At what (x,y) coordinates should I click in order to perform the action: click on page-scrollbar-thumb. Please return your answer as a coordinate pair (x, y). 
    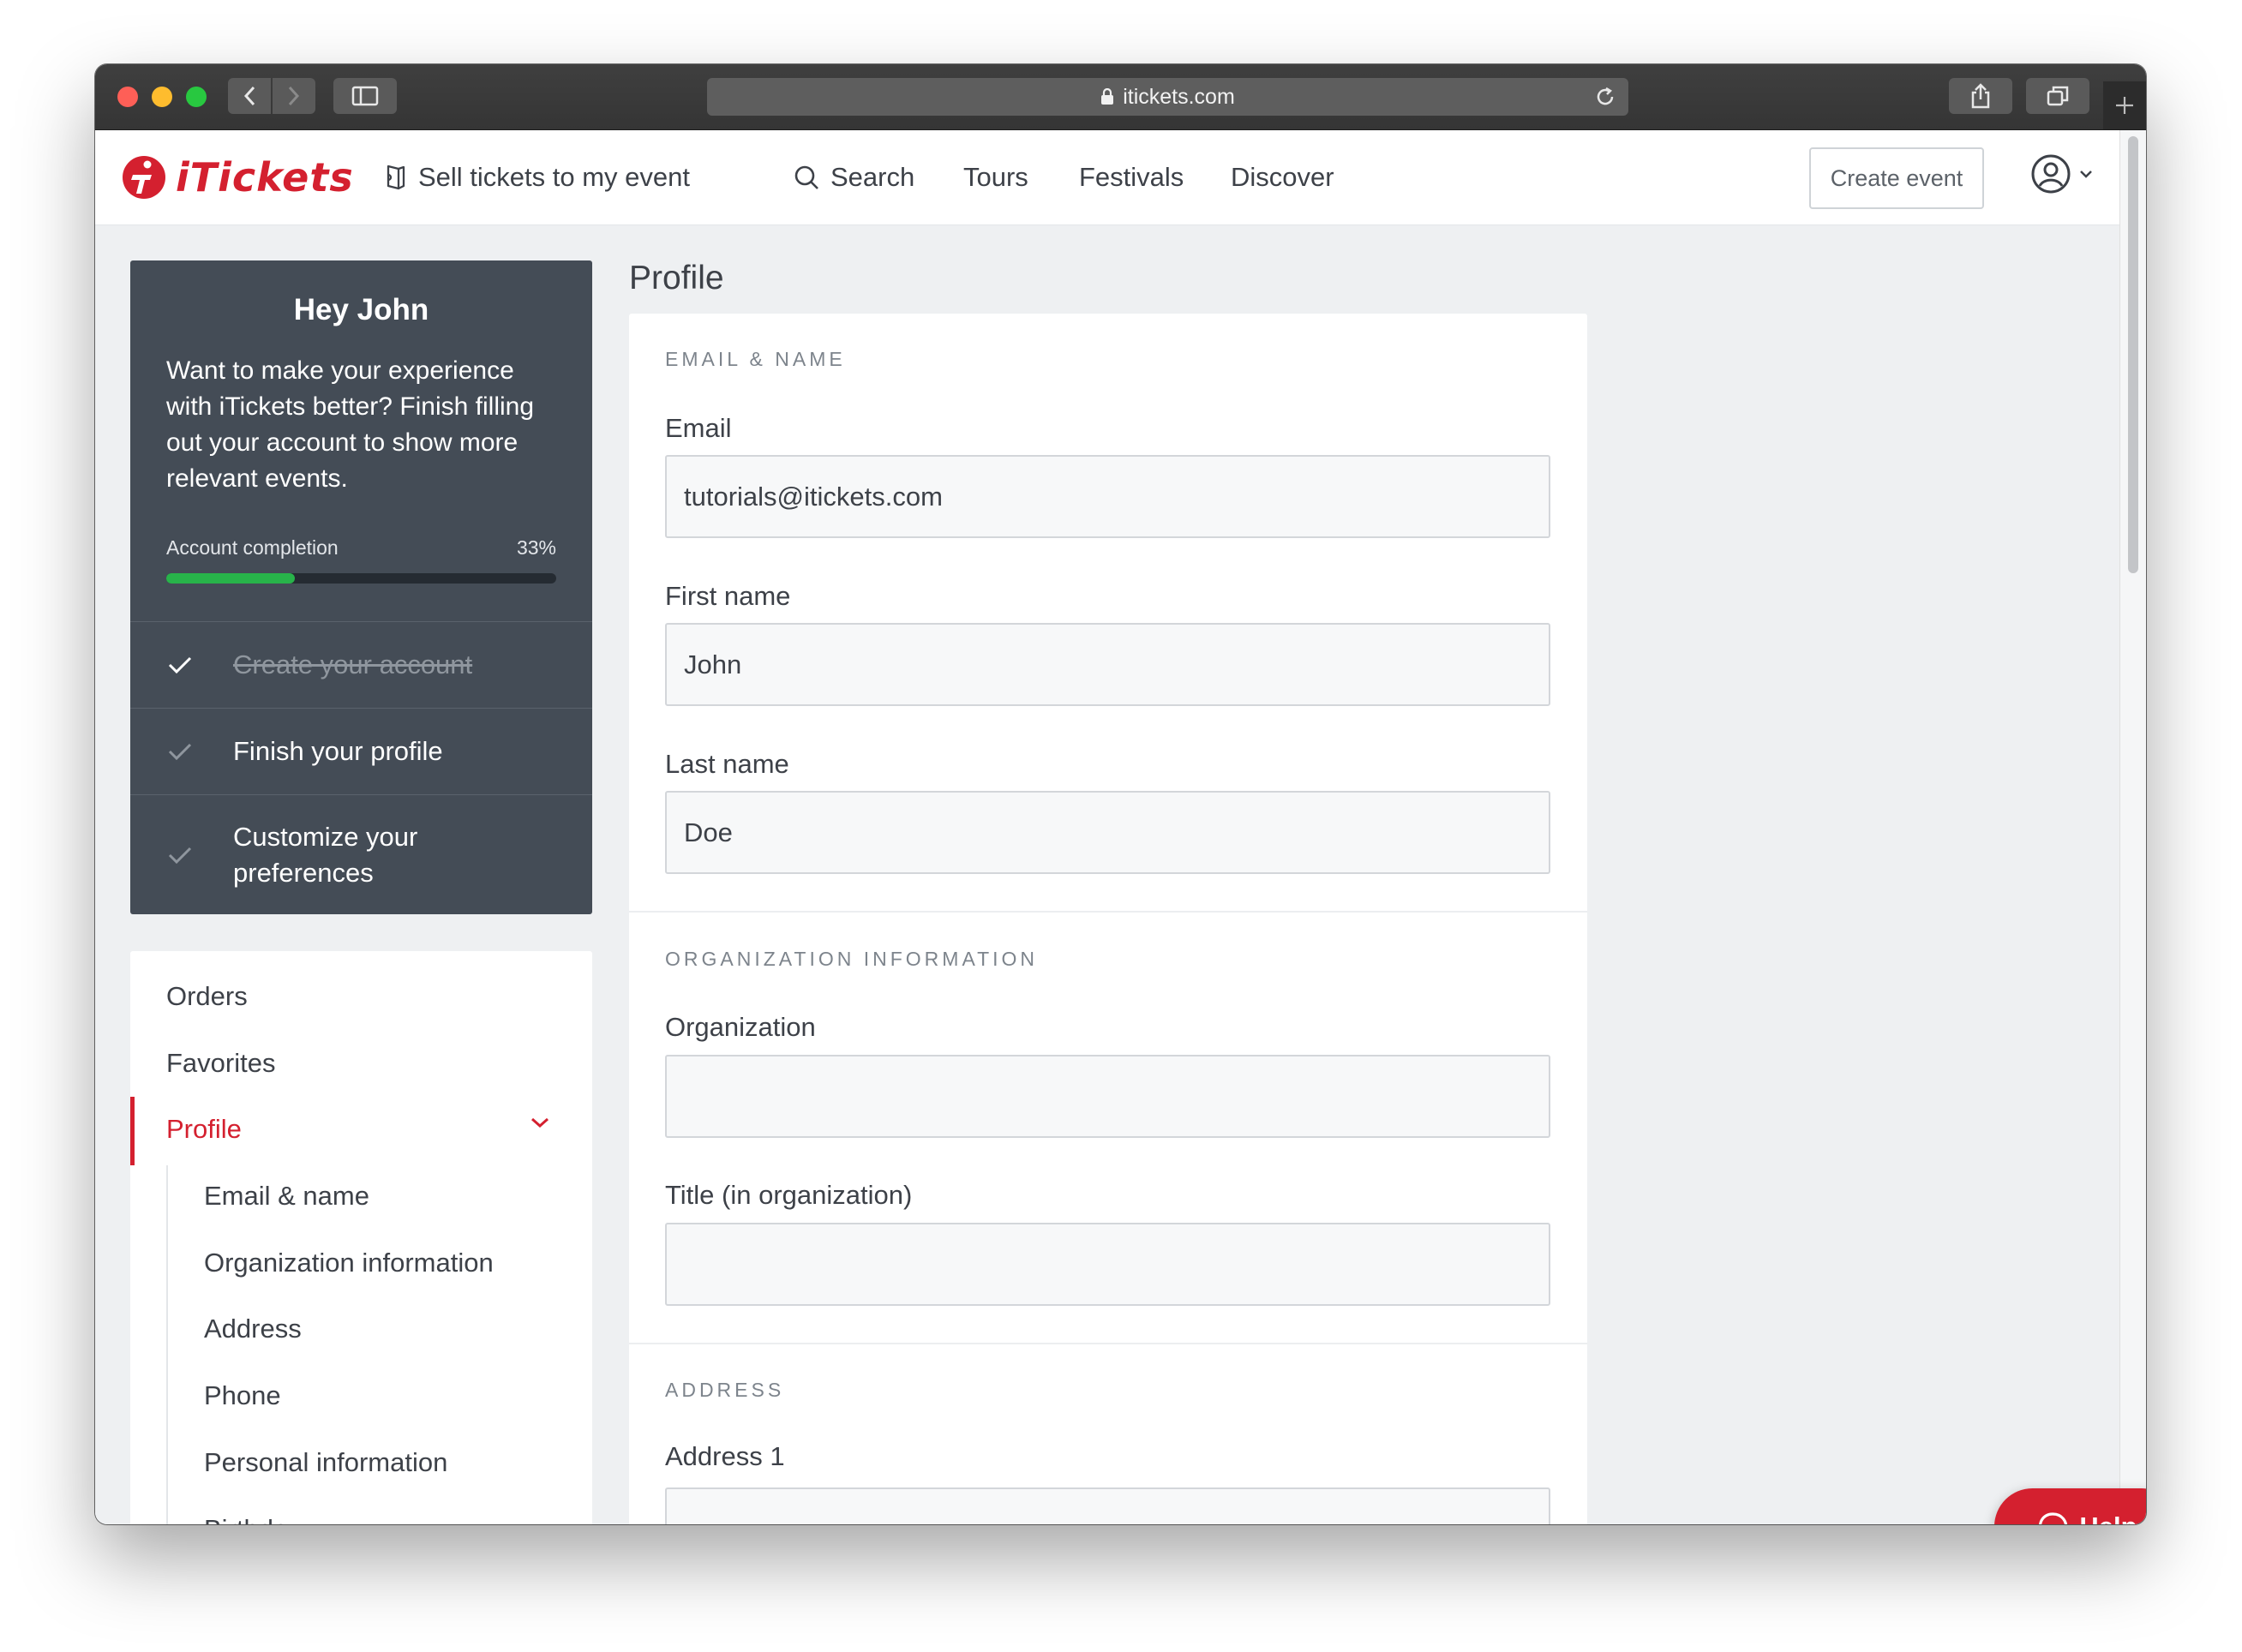
    Looking at the image, I should click on (2133, 354).